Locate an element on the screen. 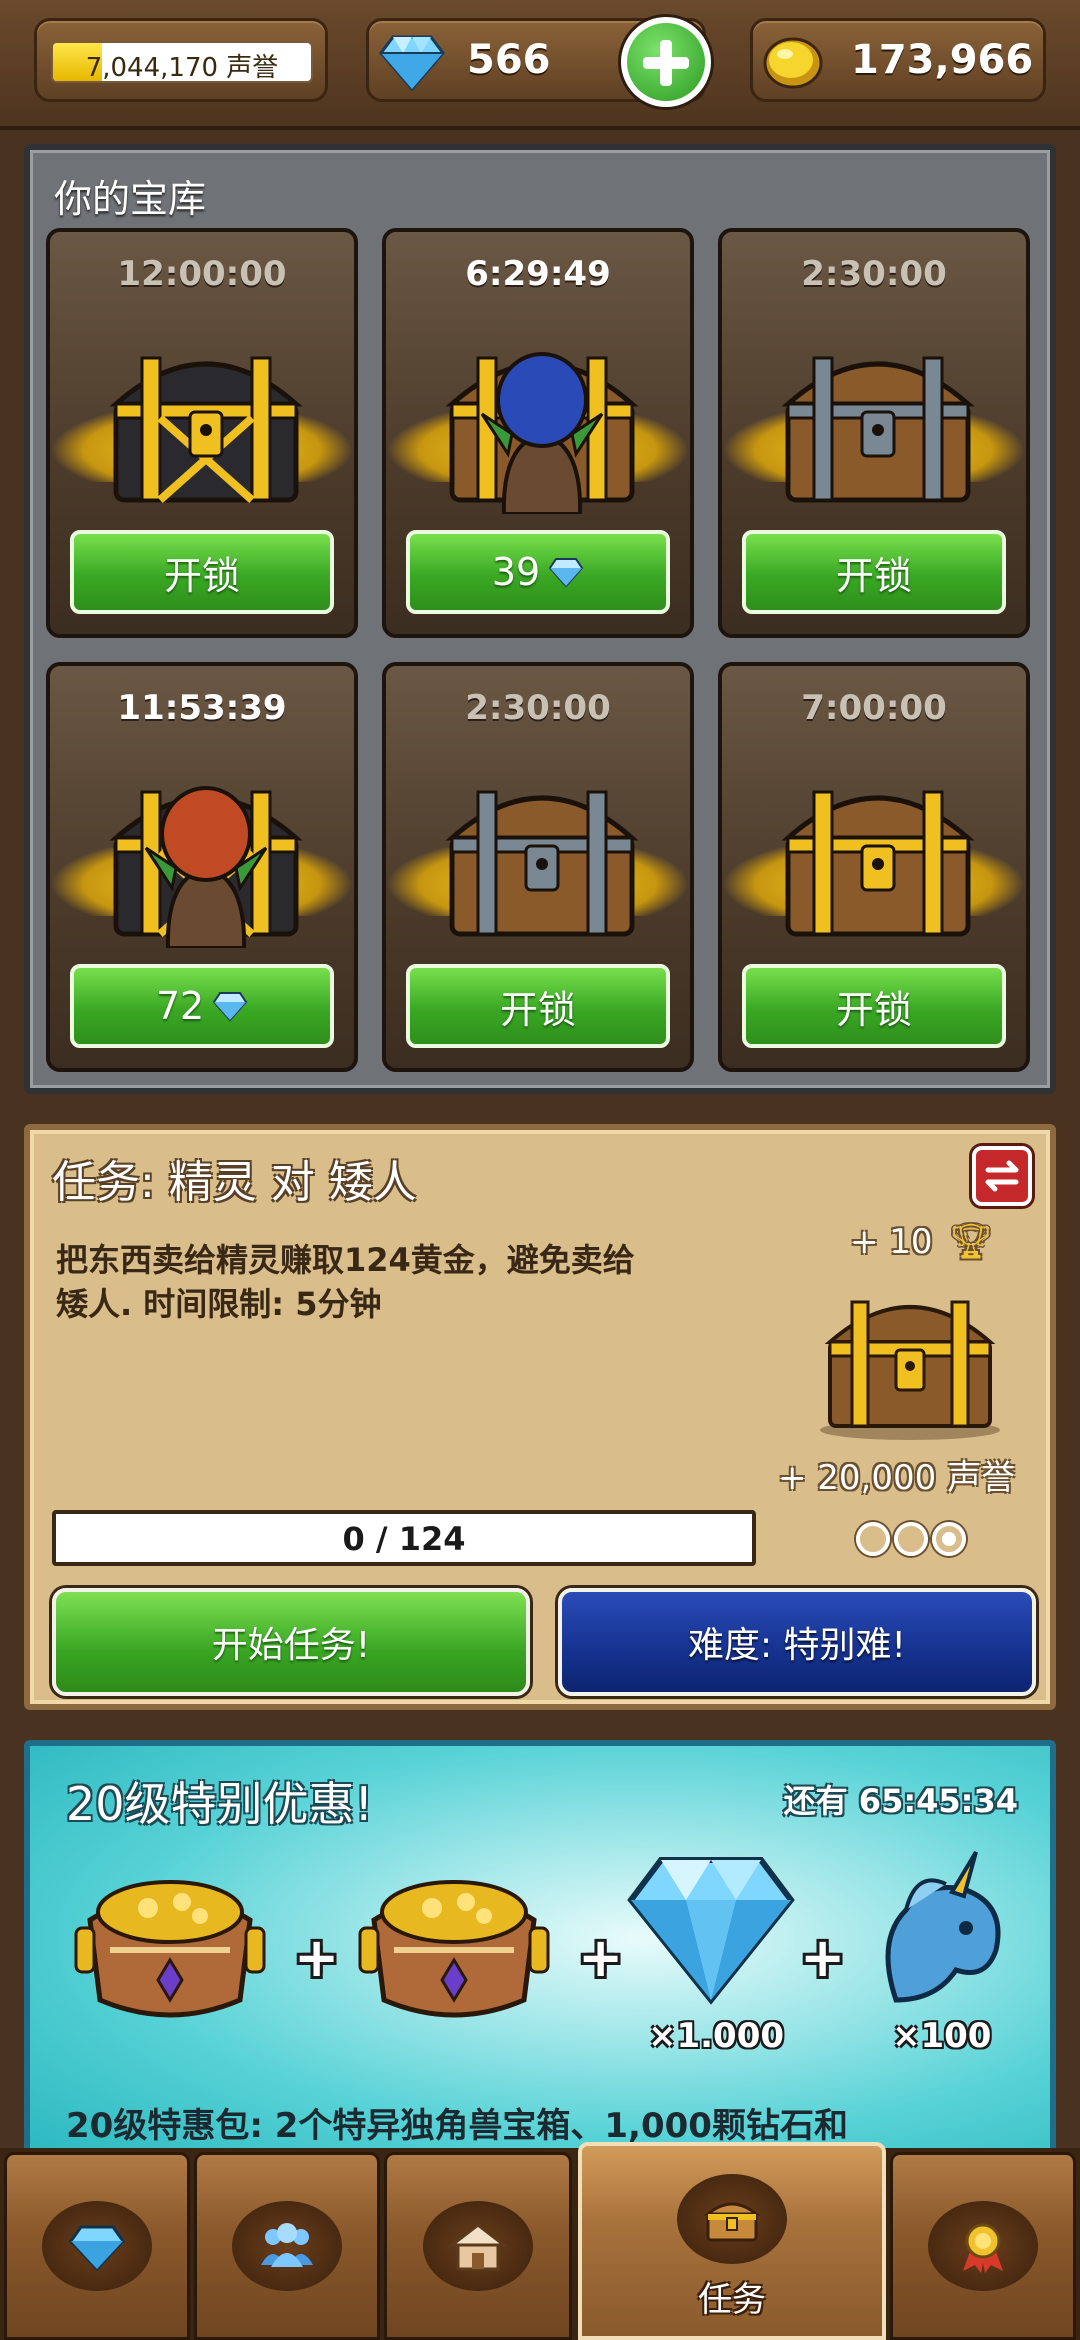  quest-stage-indicator is located at coordinates (911, 1539).